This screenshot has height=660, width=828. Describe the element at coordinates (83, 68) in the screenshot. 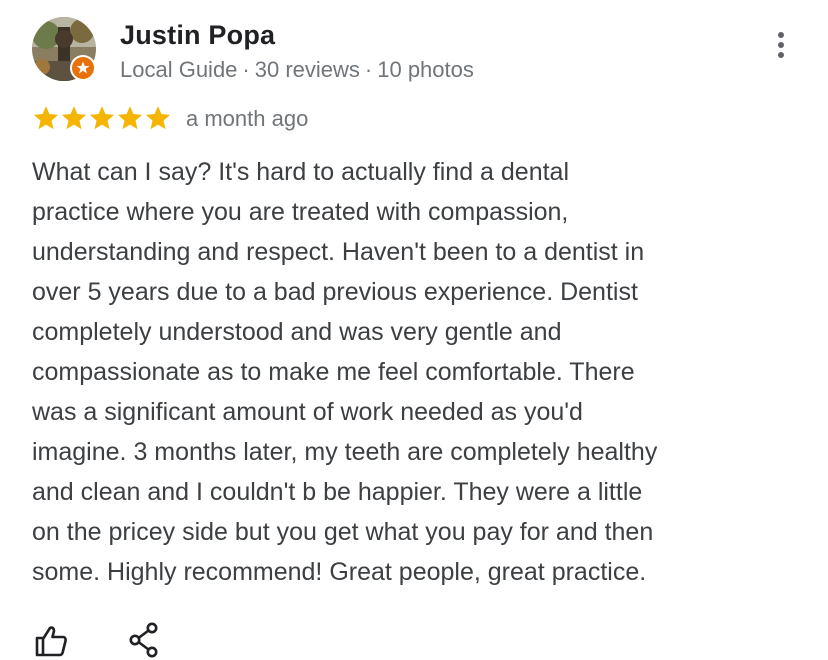

I see `local-guide-badge-icon` at that location.